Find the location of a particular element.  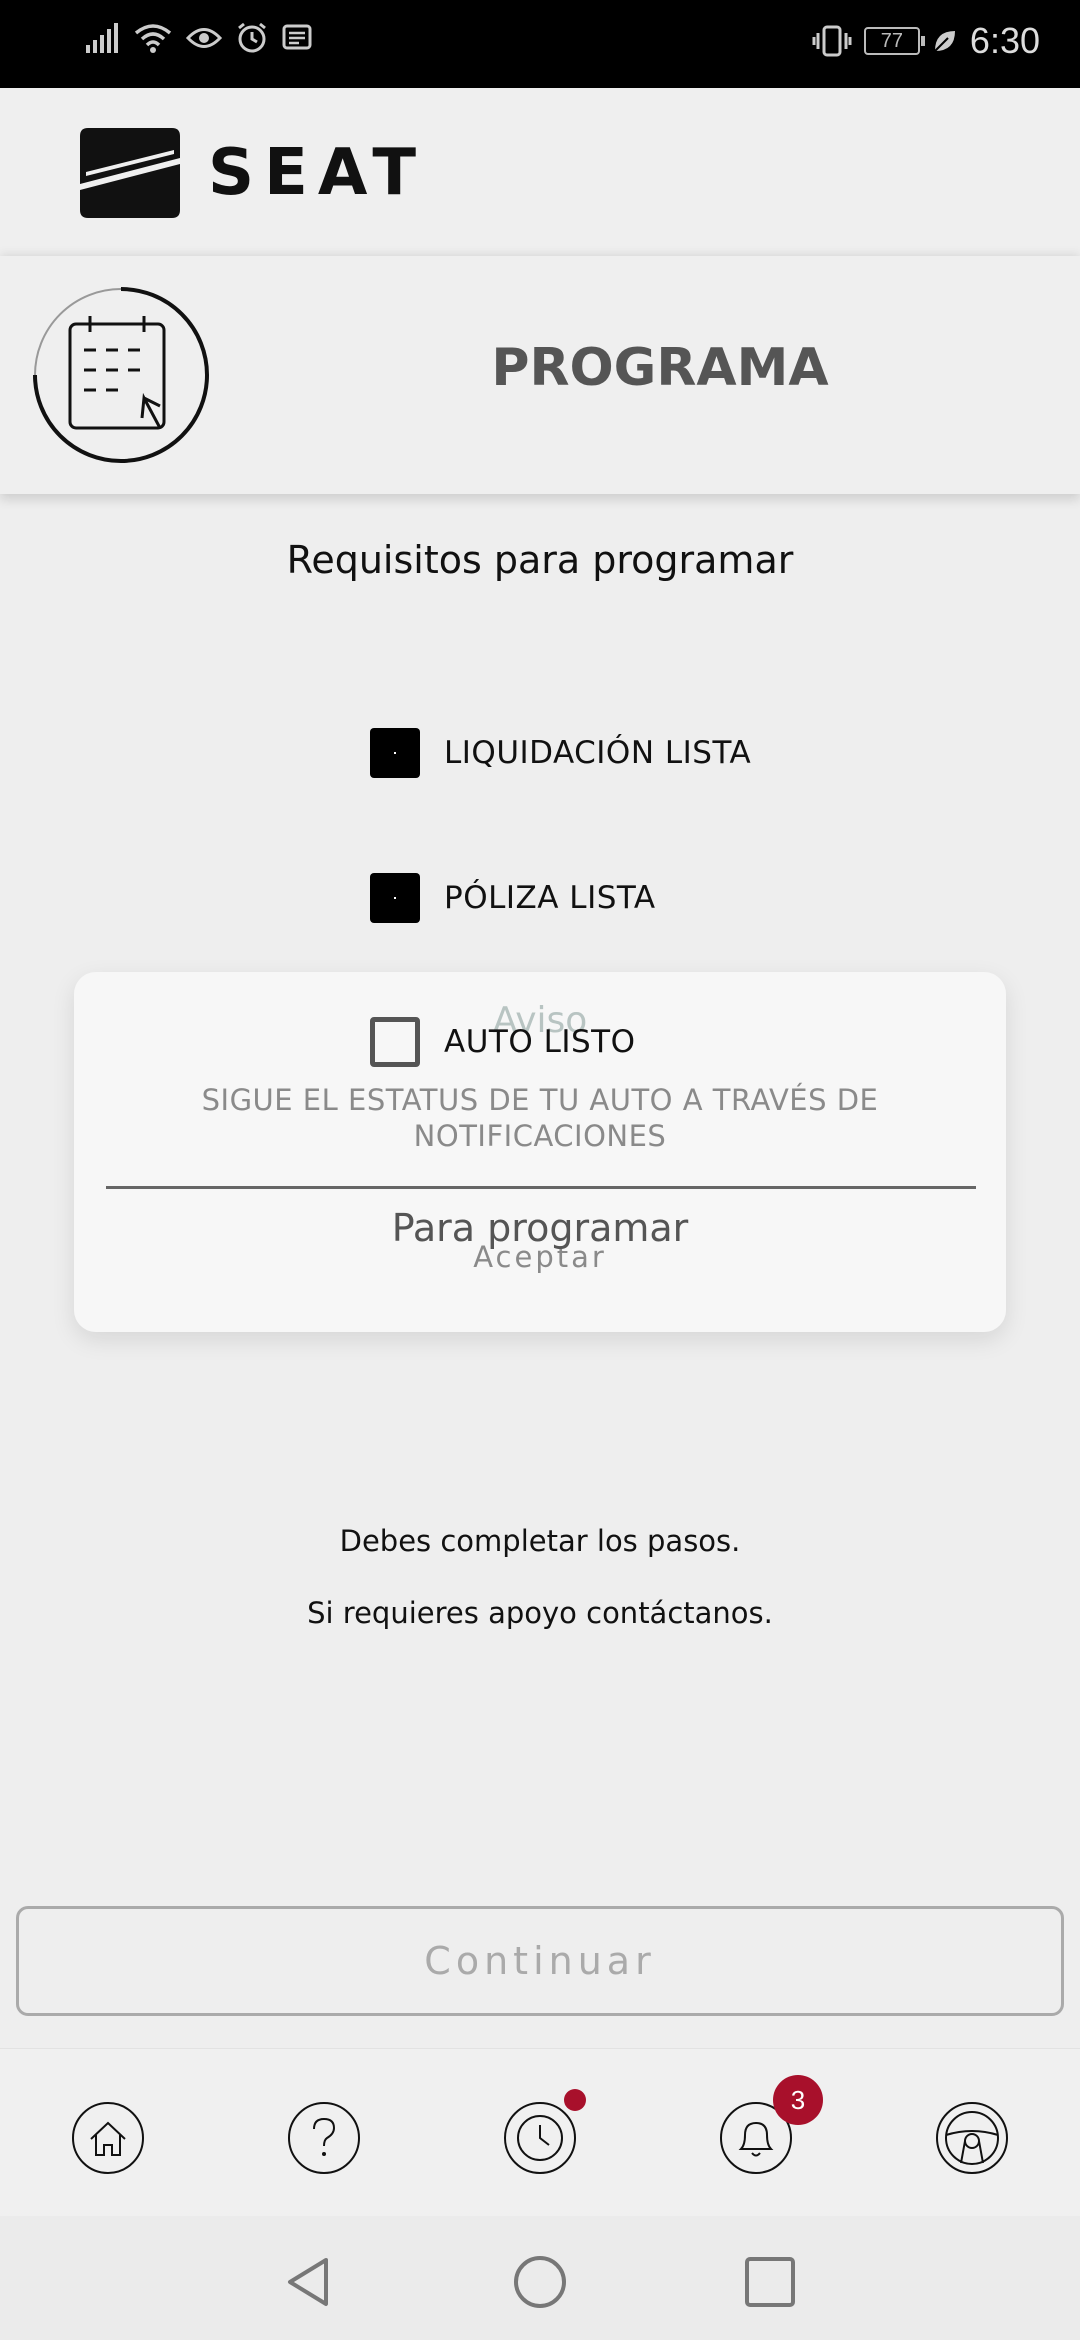

message-icon is located at coordinates (297, 37).